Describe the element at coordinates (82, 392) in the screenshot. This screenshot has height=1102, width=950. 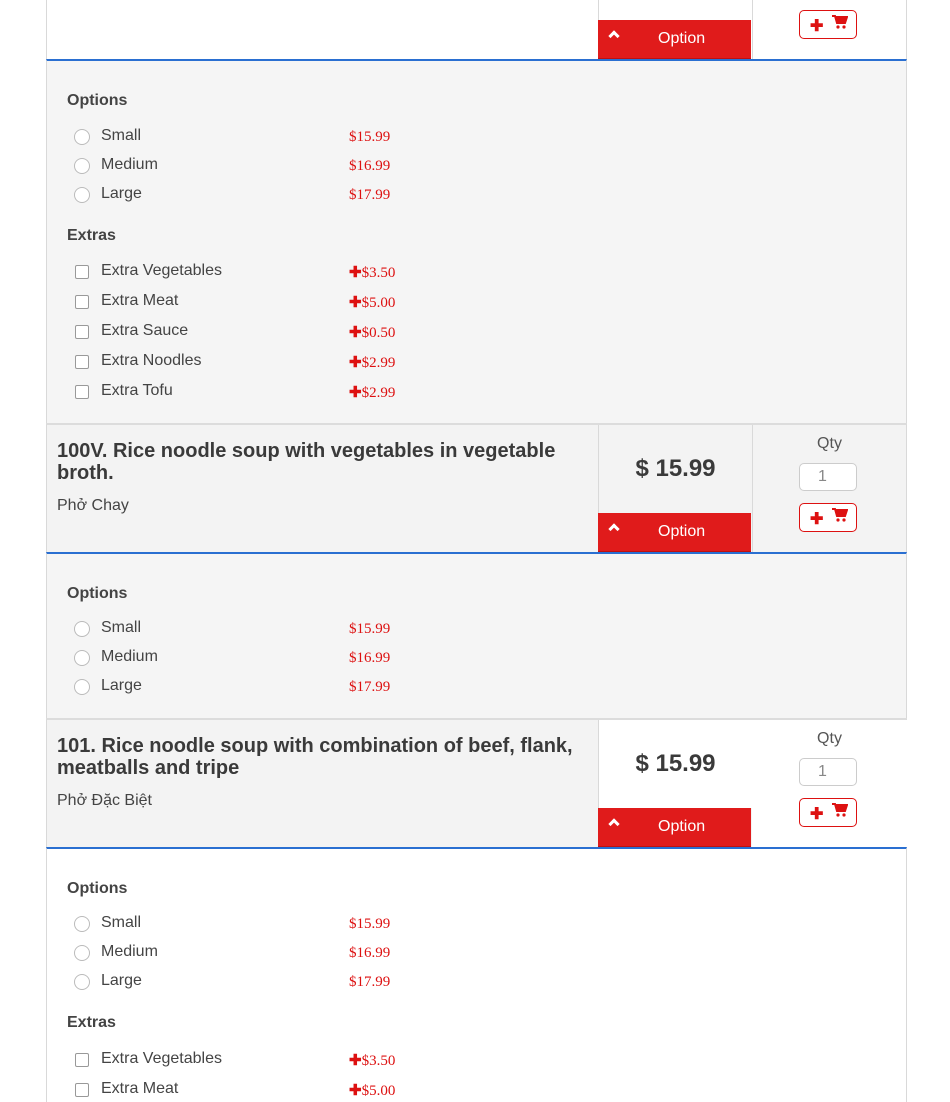
I see `checkbox-extra-tofu` at that location.